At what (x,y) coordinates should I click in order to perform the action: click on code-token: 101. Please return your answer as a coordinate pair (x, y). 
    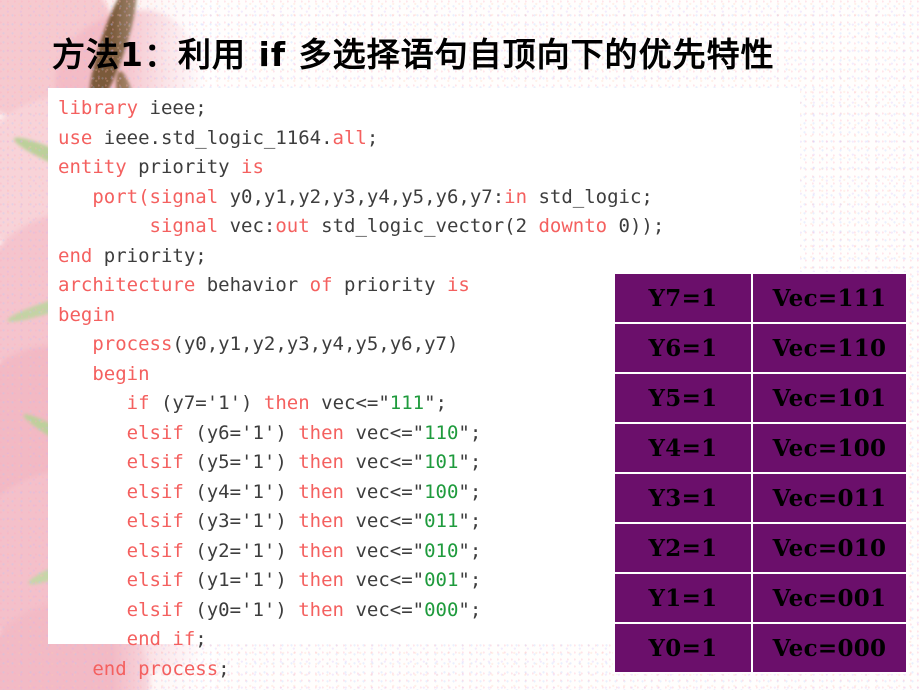
    Looking at the image, I should click on (441, 462).